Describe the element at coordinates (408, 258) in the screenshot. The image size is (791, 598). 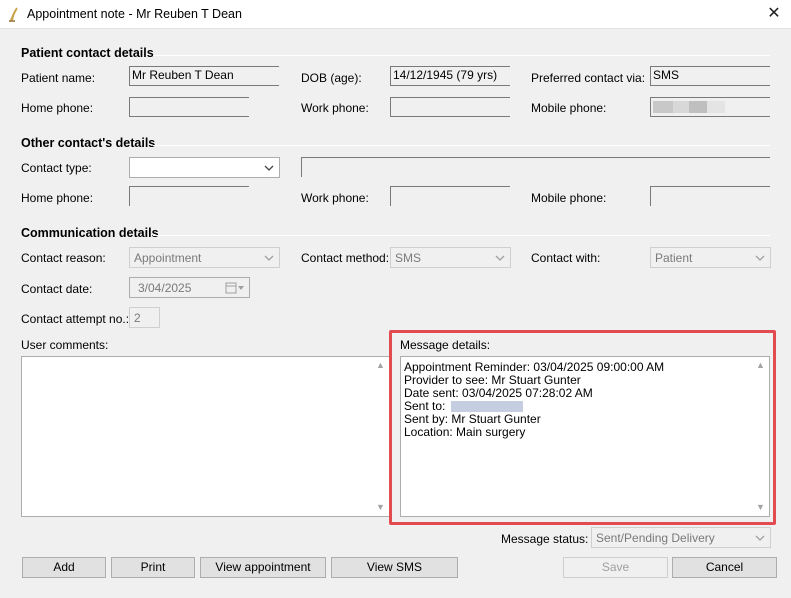
I see `contact-method-value: SMS` at that location.